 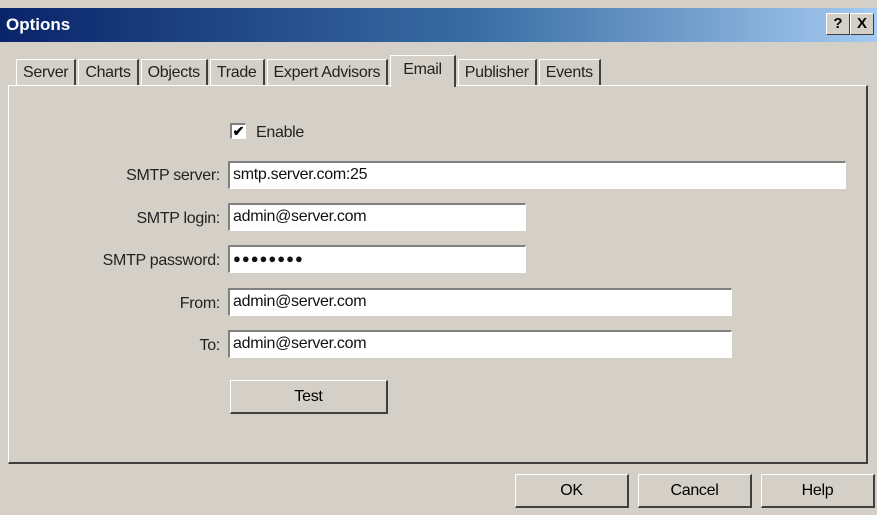 I want to click on smtp-login-input: admin@server.com, so click(x=377, y=217).